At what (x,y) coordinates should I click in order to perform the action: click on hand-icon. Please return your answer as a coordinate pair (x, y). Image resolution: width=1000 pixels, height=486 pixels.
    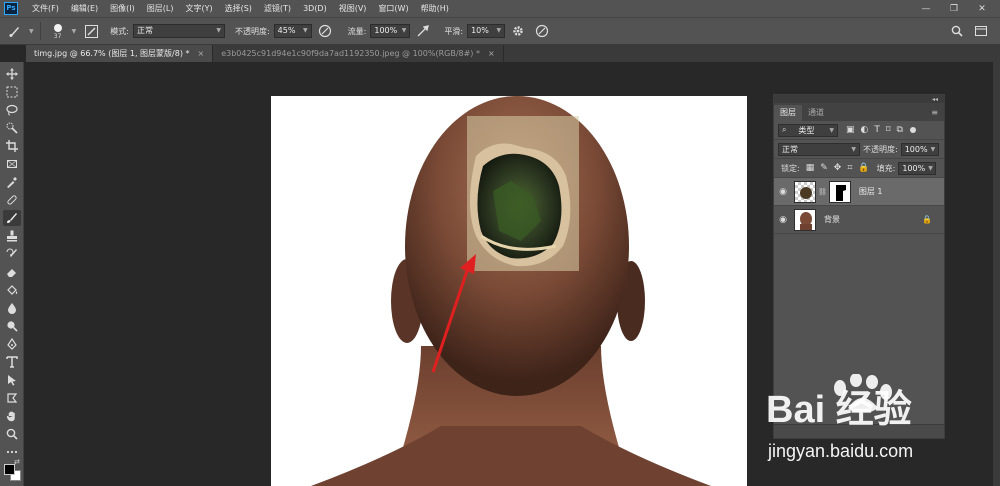
    Looking at the image, I should click on (12, 416).